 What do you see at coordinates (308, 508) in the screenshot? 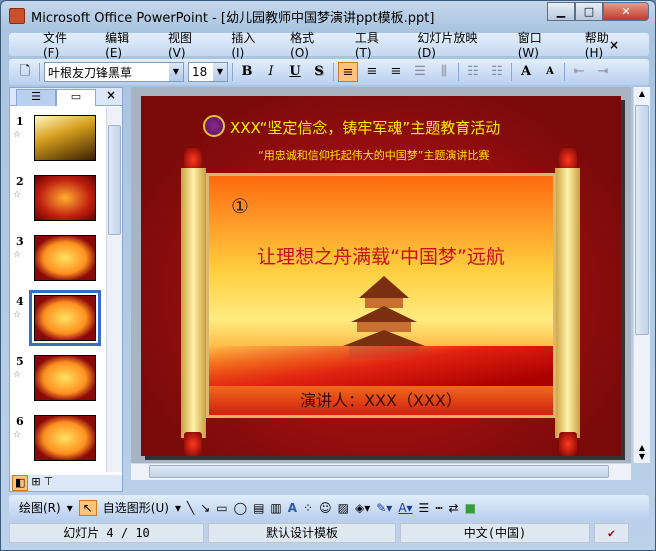
I see `diagram-icon: ⁘` at bounding box center [308, 508].